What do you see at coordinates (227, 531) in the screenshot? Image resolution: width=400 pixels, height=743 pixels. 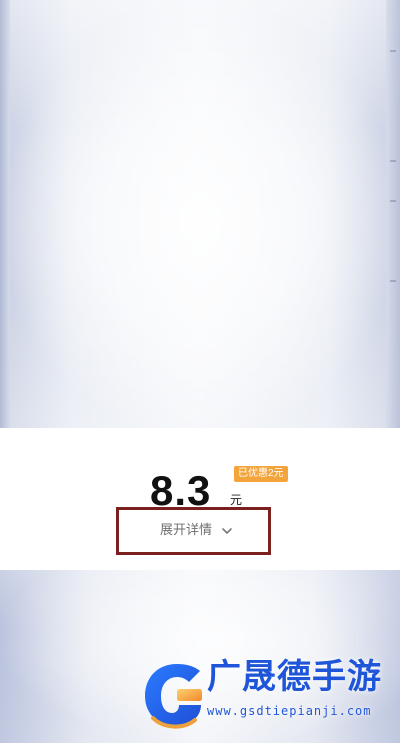 I see `chevron-down-icon` at bounding box center [227, 531].